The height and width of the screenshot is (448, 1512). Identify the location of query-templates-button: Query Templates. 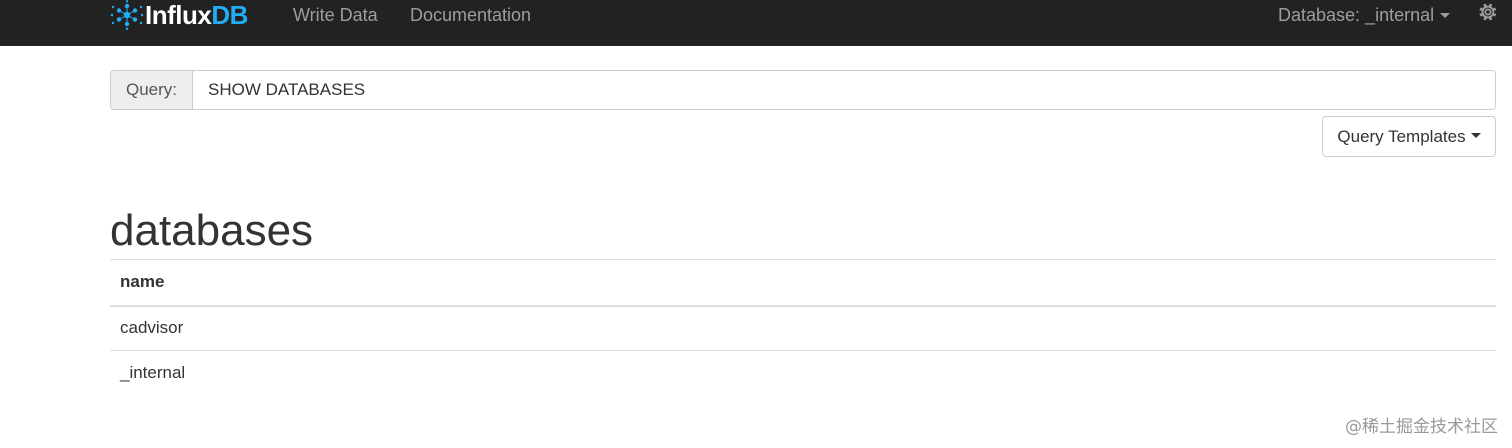
(1409, 136).